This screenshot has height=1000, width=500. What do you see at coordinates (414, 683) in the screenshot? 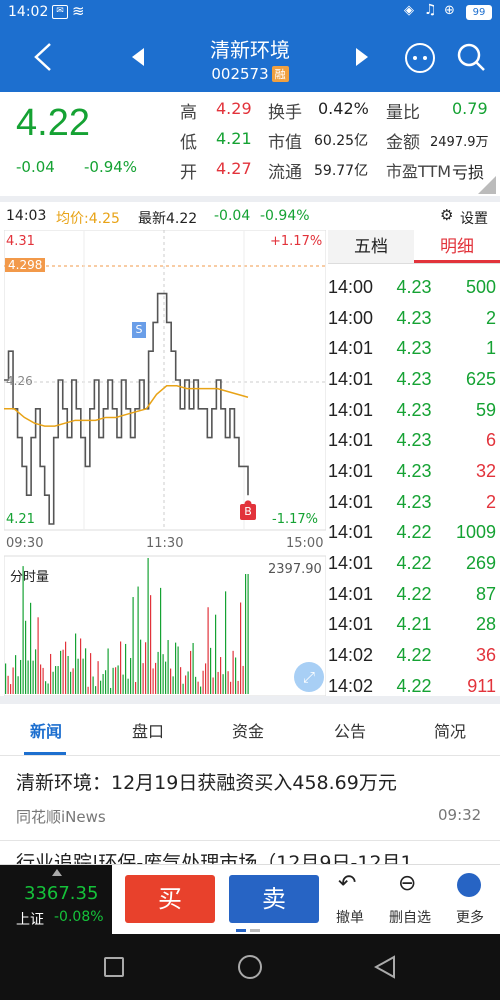
I see `detail-row: 14:02 4.22 911` at bounding box center [414, 683].